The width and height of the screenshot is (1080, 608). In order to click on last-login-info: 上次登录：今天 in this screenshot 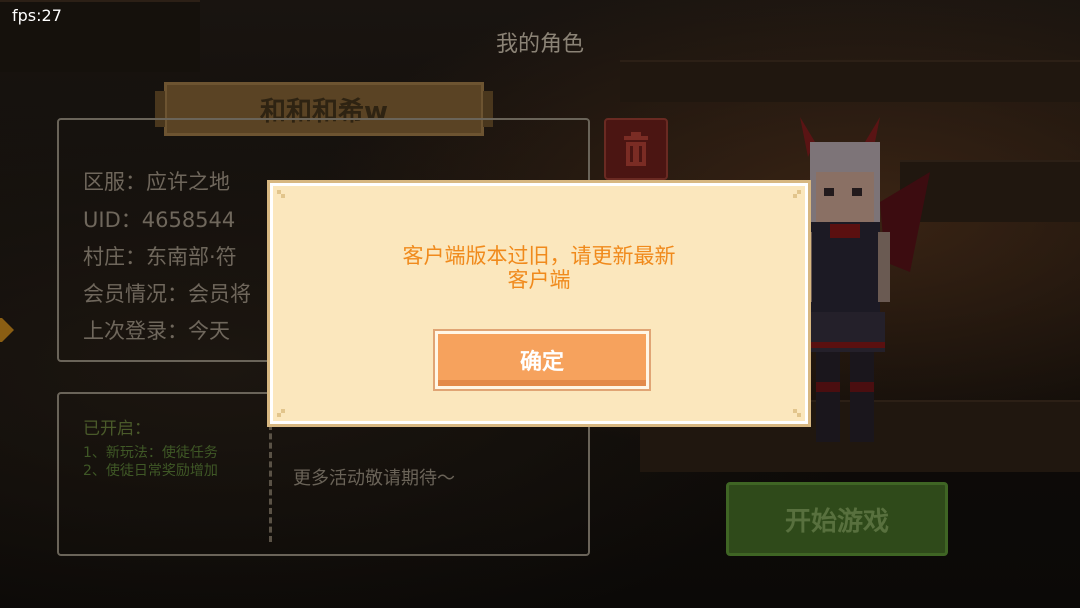, I will do `click(156, 331)`.